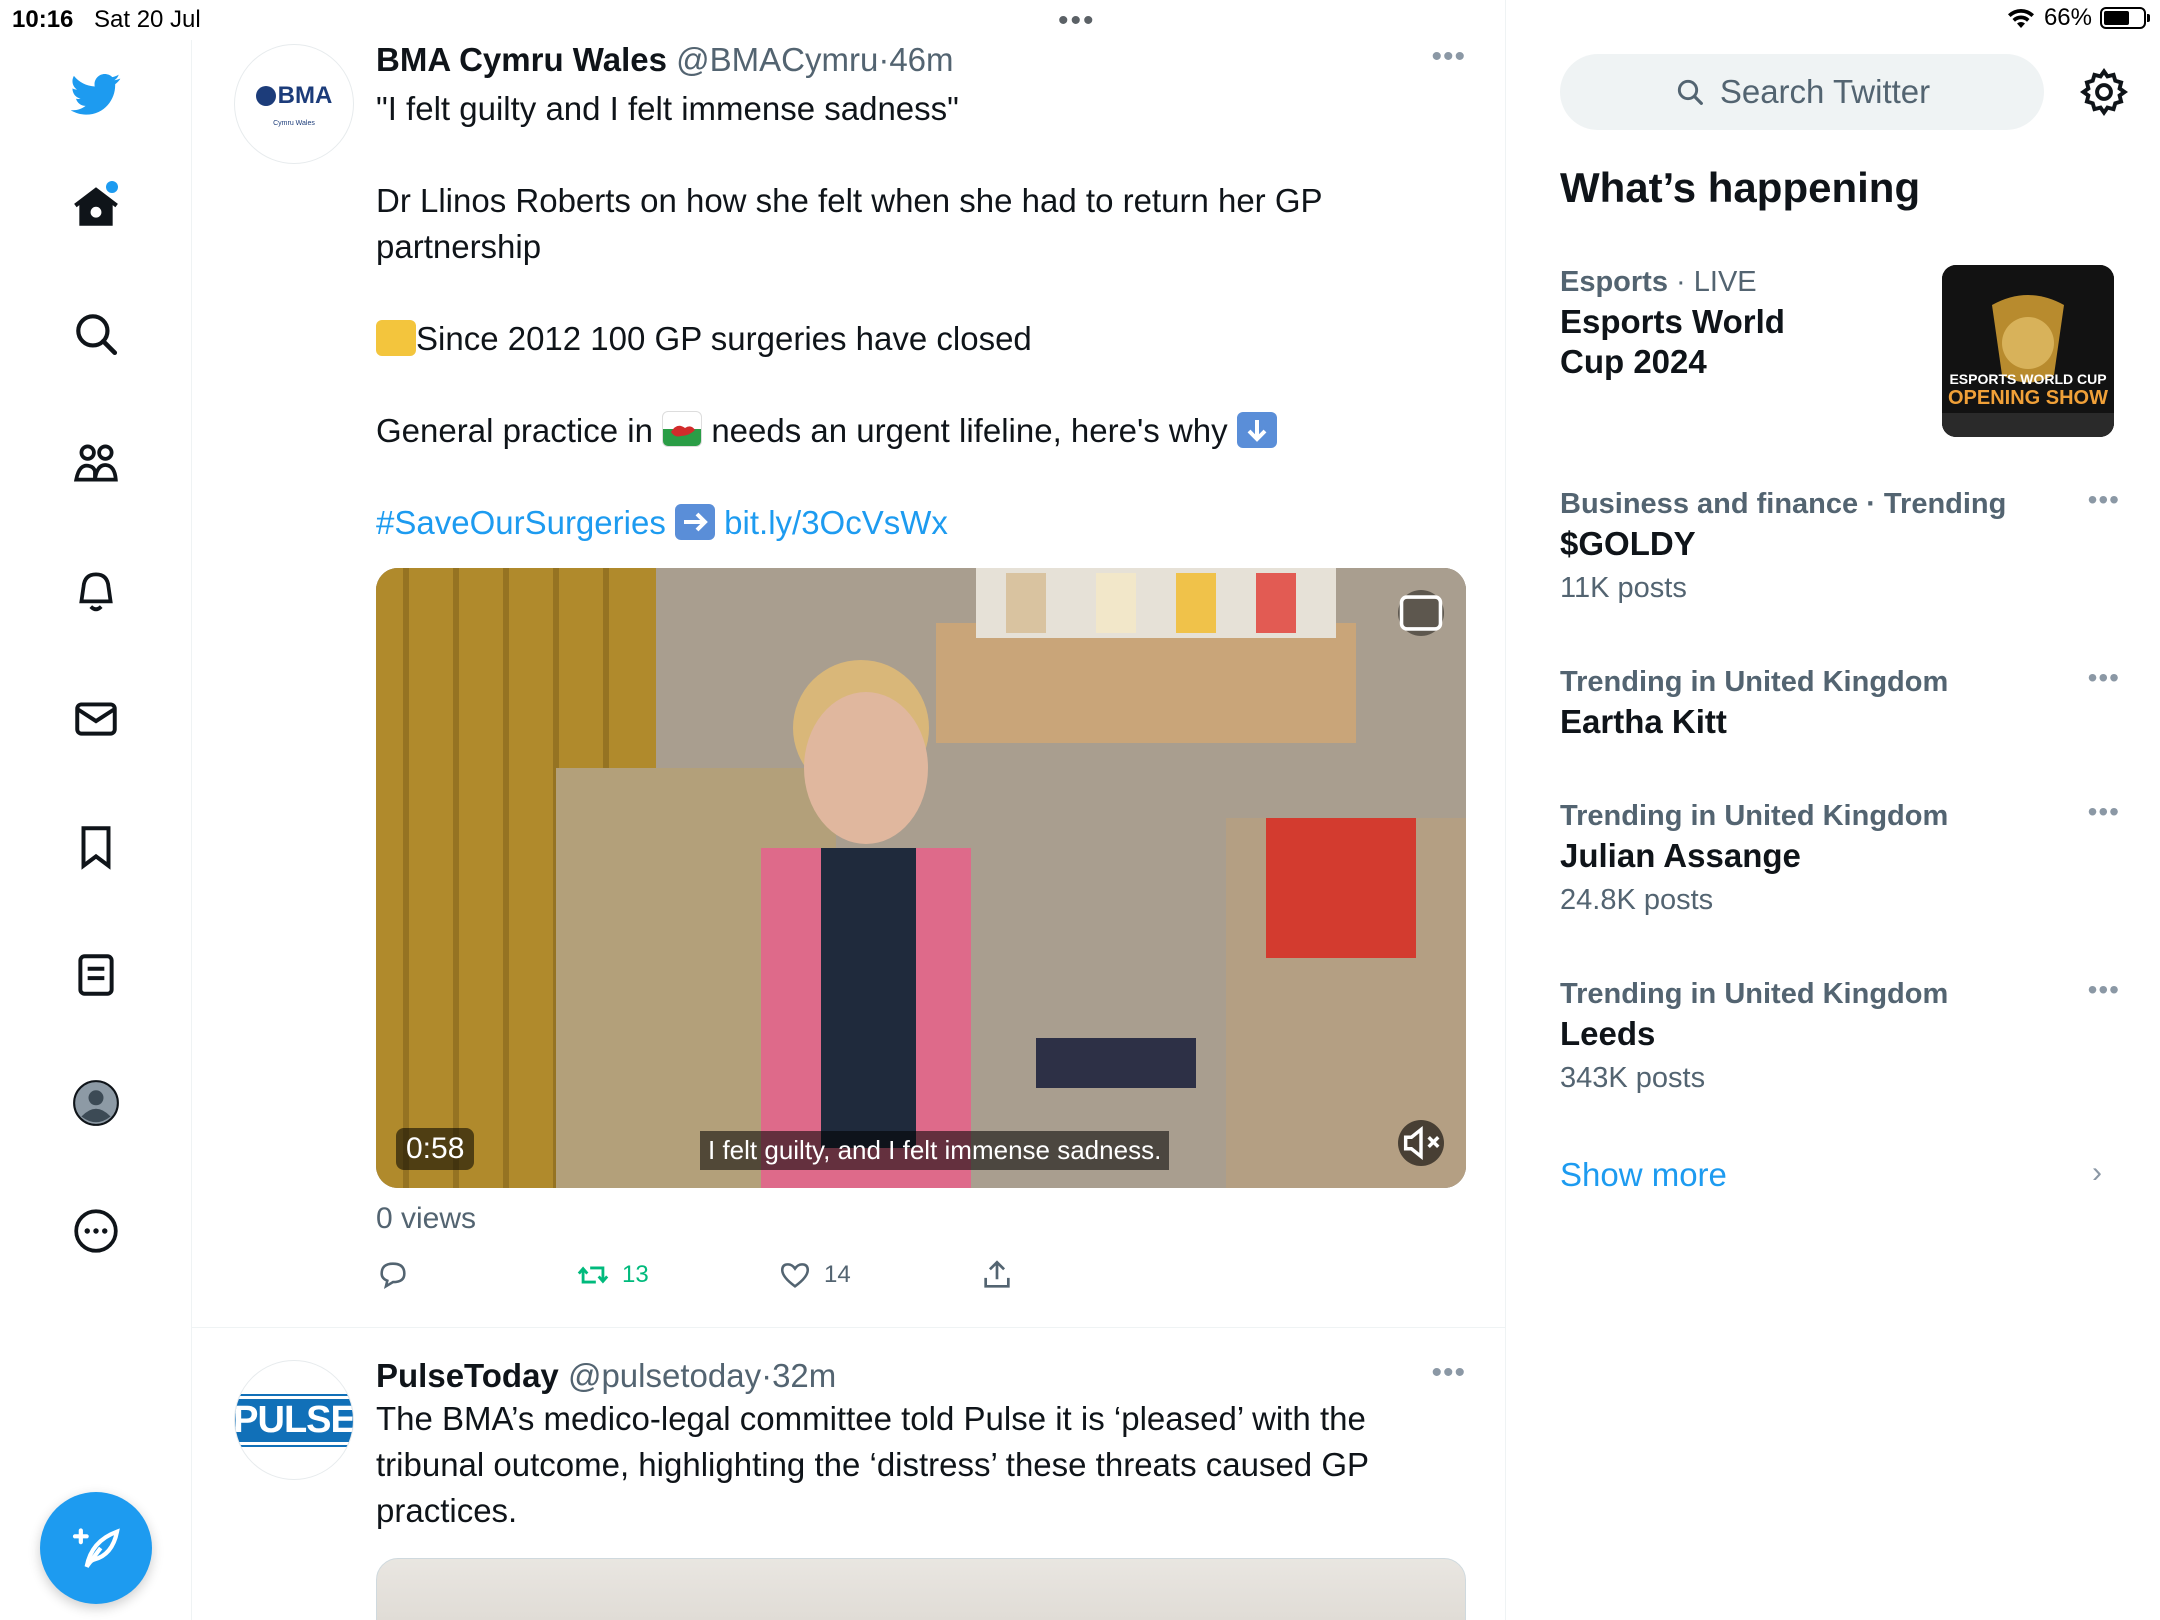 This screenshot has width=2160, height=1620. I want to click on tweet-timestamp: 32m, so click(804, 1375).